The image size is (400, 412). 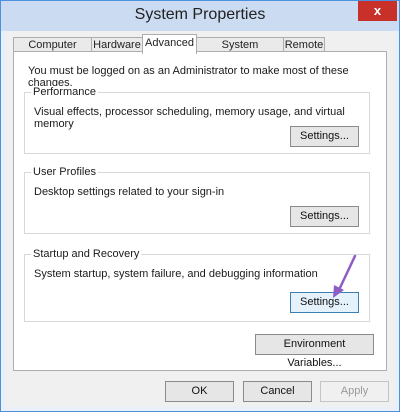 I want to click on ok-button: OK, so click(x=199, y=391).